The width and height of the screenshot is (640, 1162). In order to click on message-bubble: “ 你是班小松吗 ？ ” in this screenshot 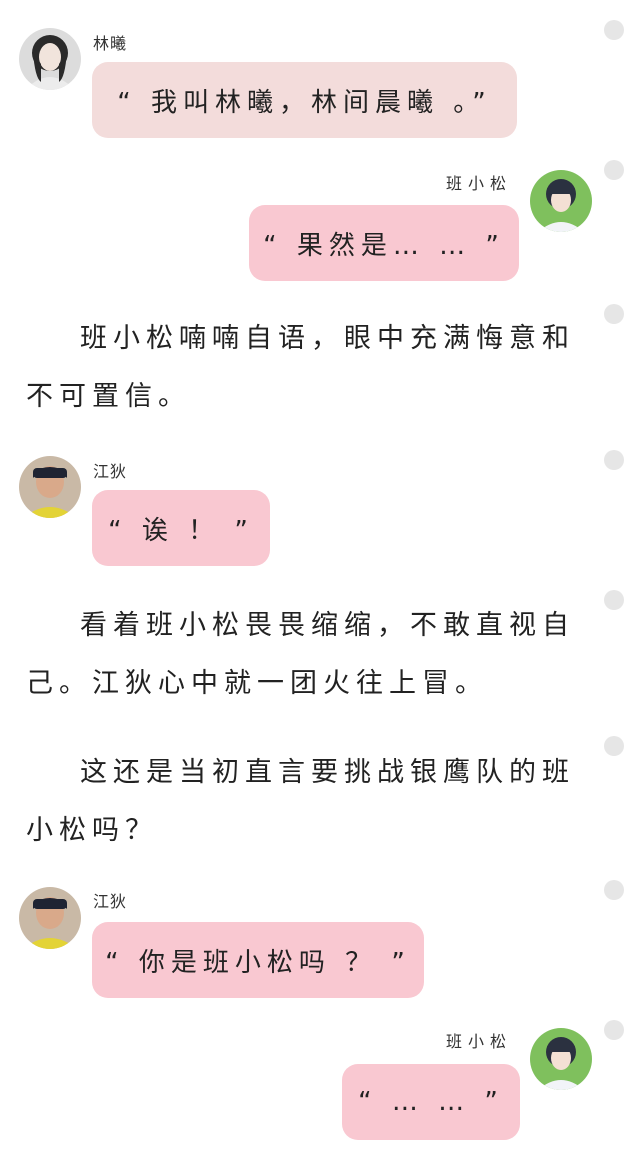, I will do `click(258, 960)`.